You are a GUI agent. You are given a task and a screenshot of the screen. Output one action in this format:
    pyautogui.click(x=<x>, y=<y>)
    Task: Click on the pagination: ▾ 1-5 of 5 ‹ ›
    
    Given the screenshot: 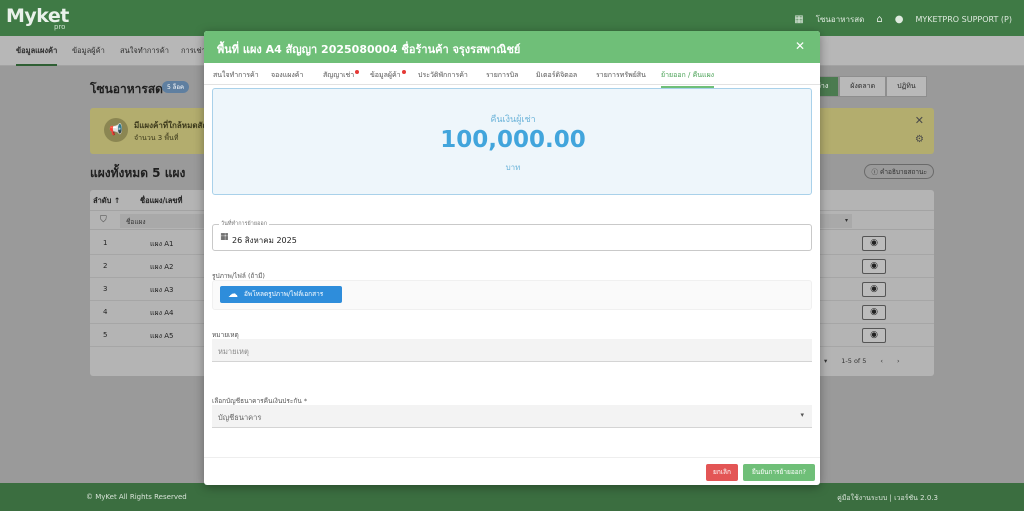 What is the action you would take?
    pyautogui.click(x=862, y=361)
    